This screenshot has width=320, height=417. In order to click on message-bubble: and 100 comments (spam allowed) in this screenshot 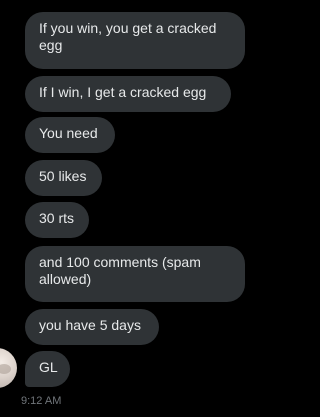, I will do `click(135, 274)`.